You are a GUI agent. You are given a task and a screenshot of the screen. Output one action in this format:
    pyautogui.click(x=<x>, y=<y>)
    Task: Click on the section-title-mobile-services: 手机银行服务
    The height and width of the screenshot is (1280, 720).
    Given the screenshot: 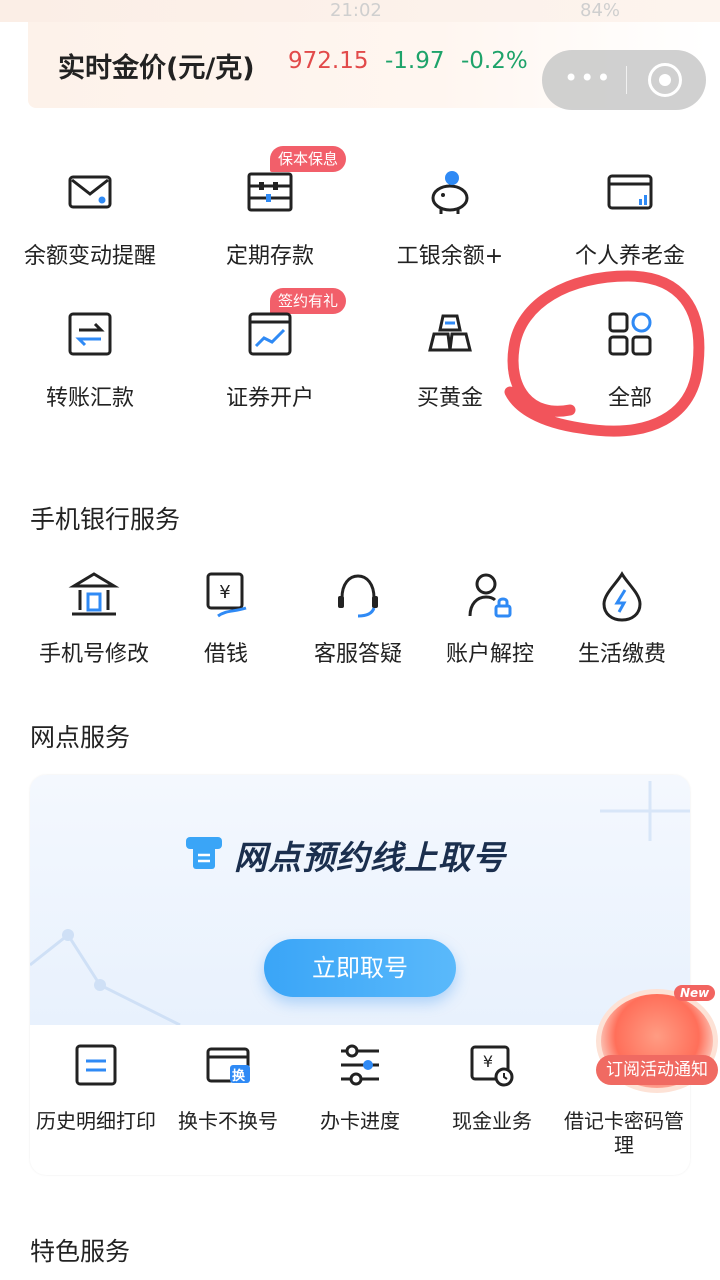 What is the action you would take?
    pyautogui.click(x=105, y=519)
    